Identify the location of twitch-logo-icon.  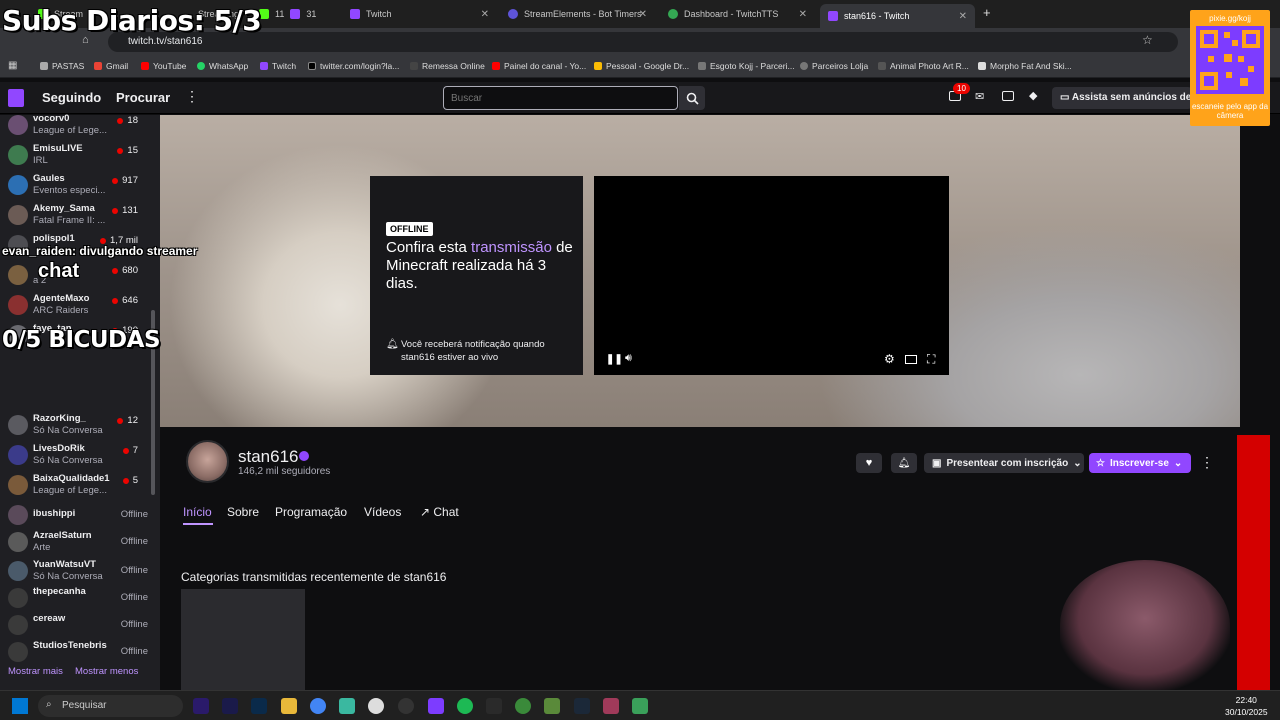
(16, 98).